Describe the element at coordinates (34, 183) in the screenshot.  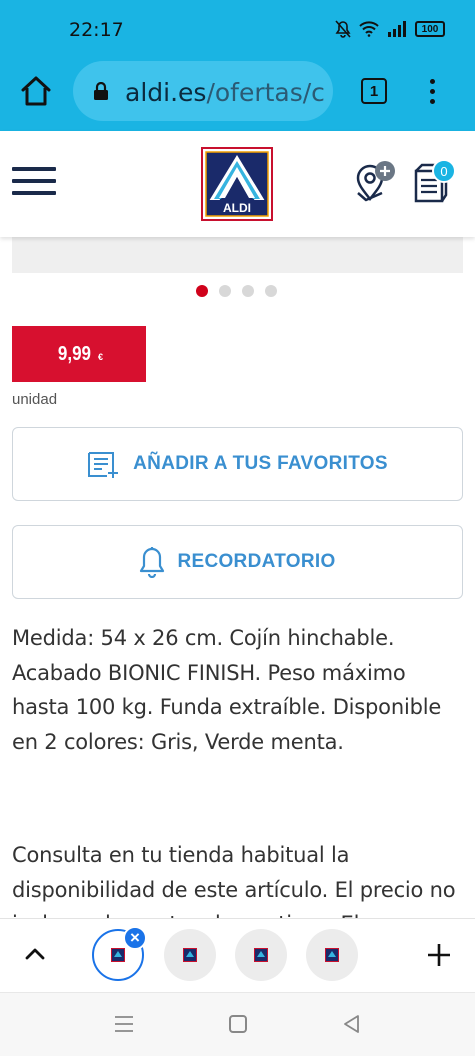
I see `hamburger-menu-icon` at that location.